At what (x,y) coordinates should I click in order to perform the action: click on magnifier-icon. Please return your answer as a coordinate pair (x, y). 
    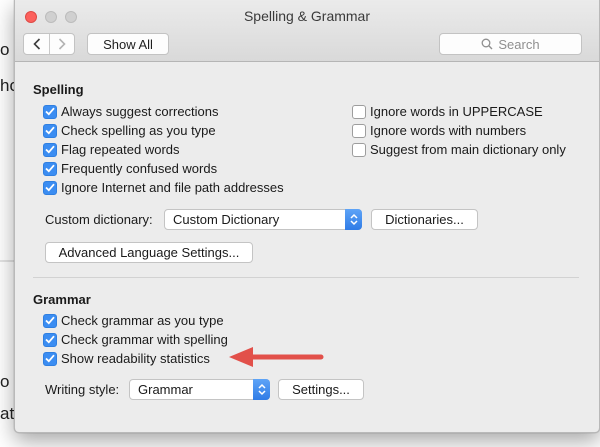
    Looking at the image, I should click on (487, 44).